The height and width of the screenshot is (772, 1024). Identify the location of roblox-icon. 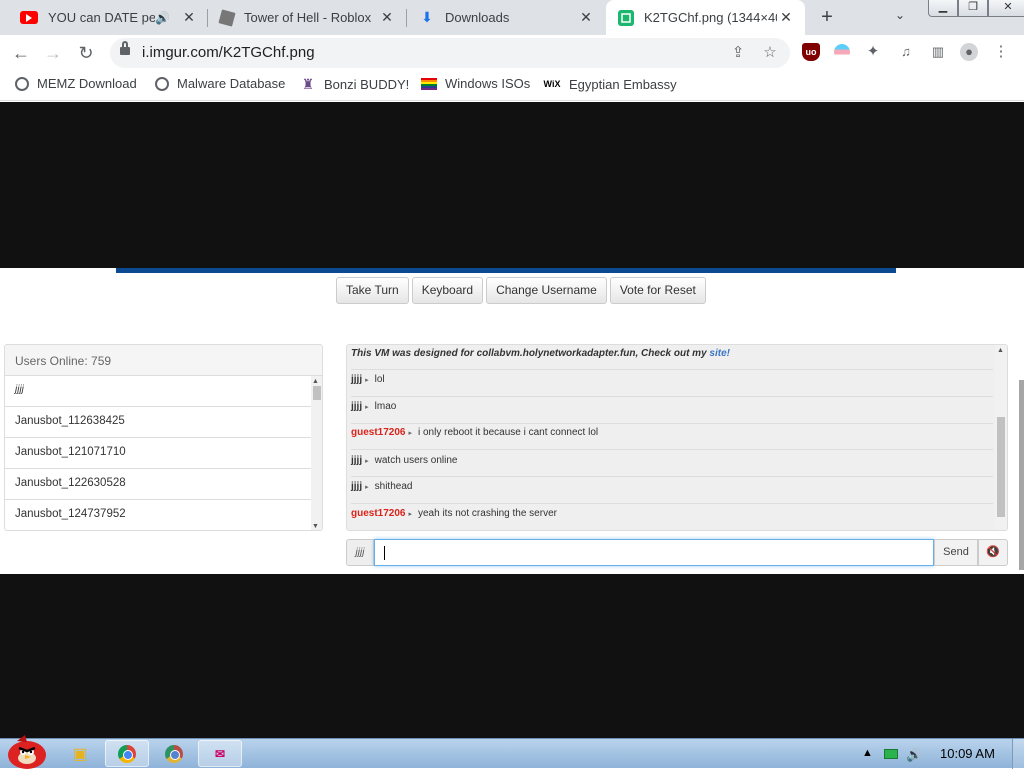
(227, 17).